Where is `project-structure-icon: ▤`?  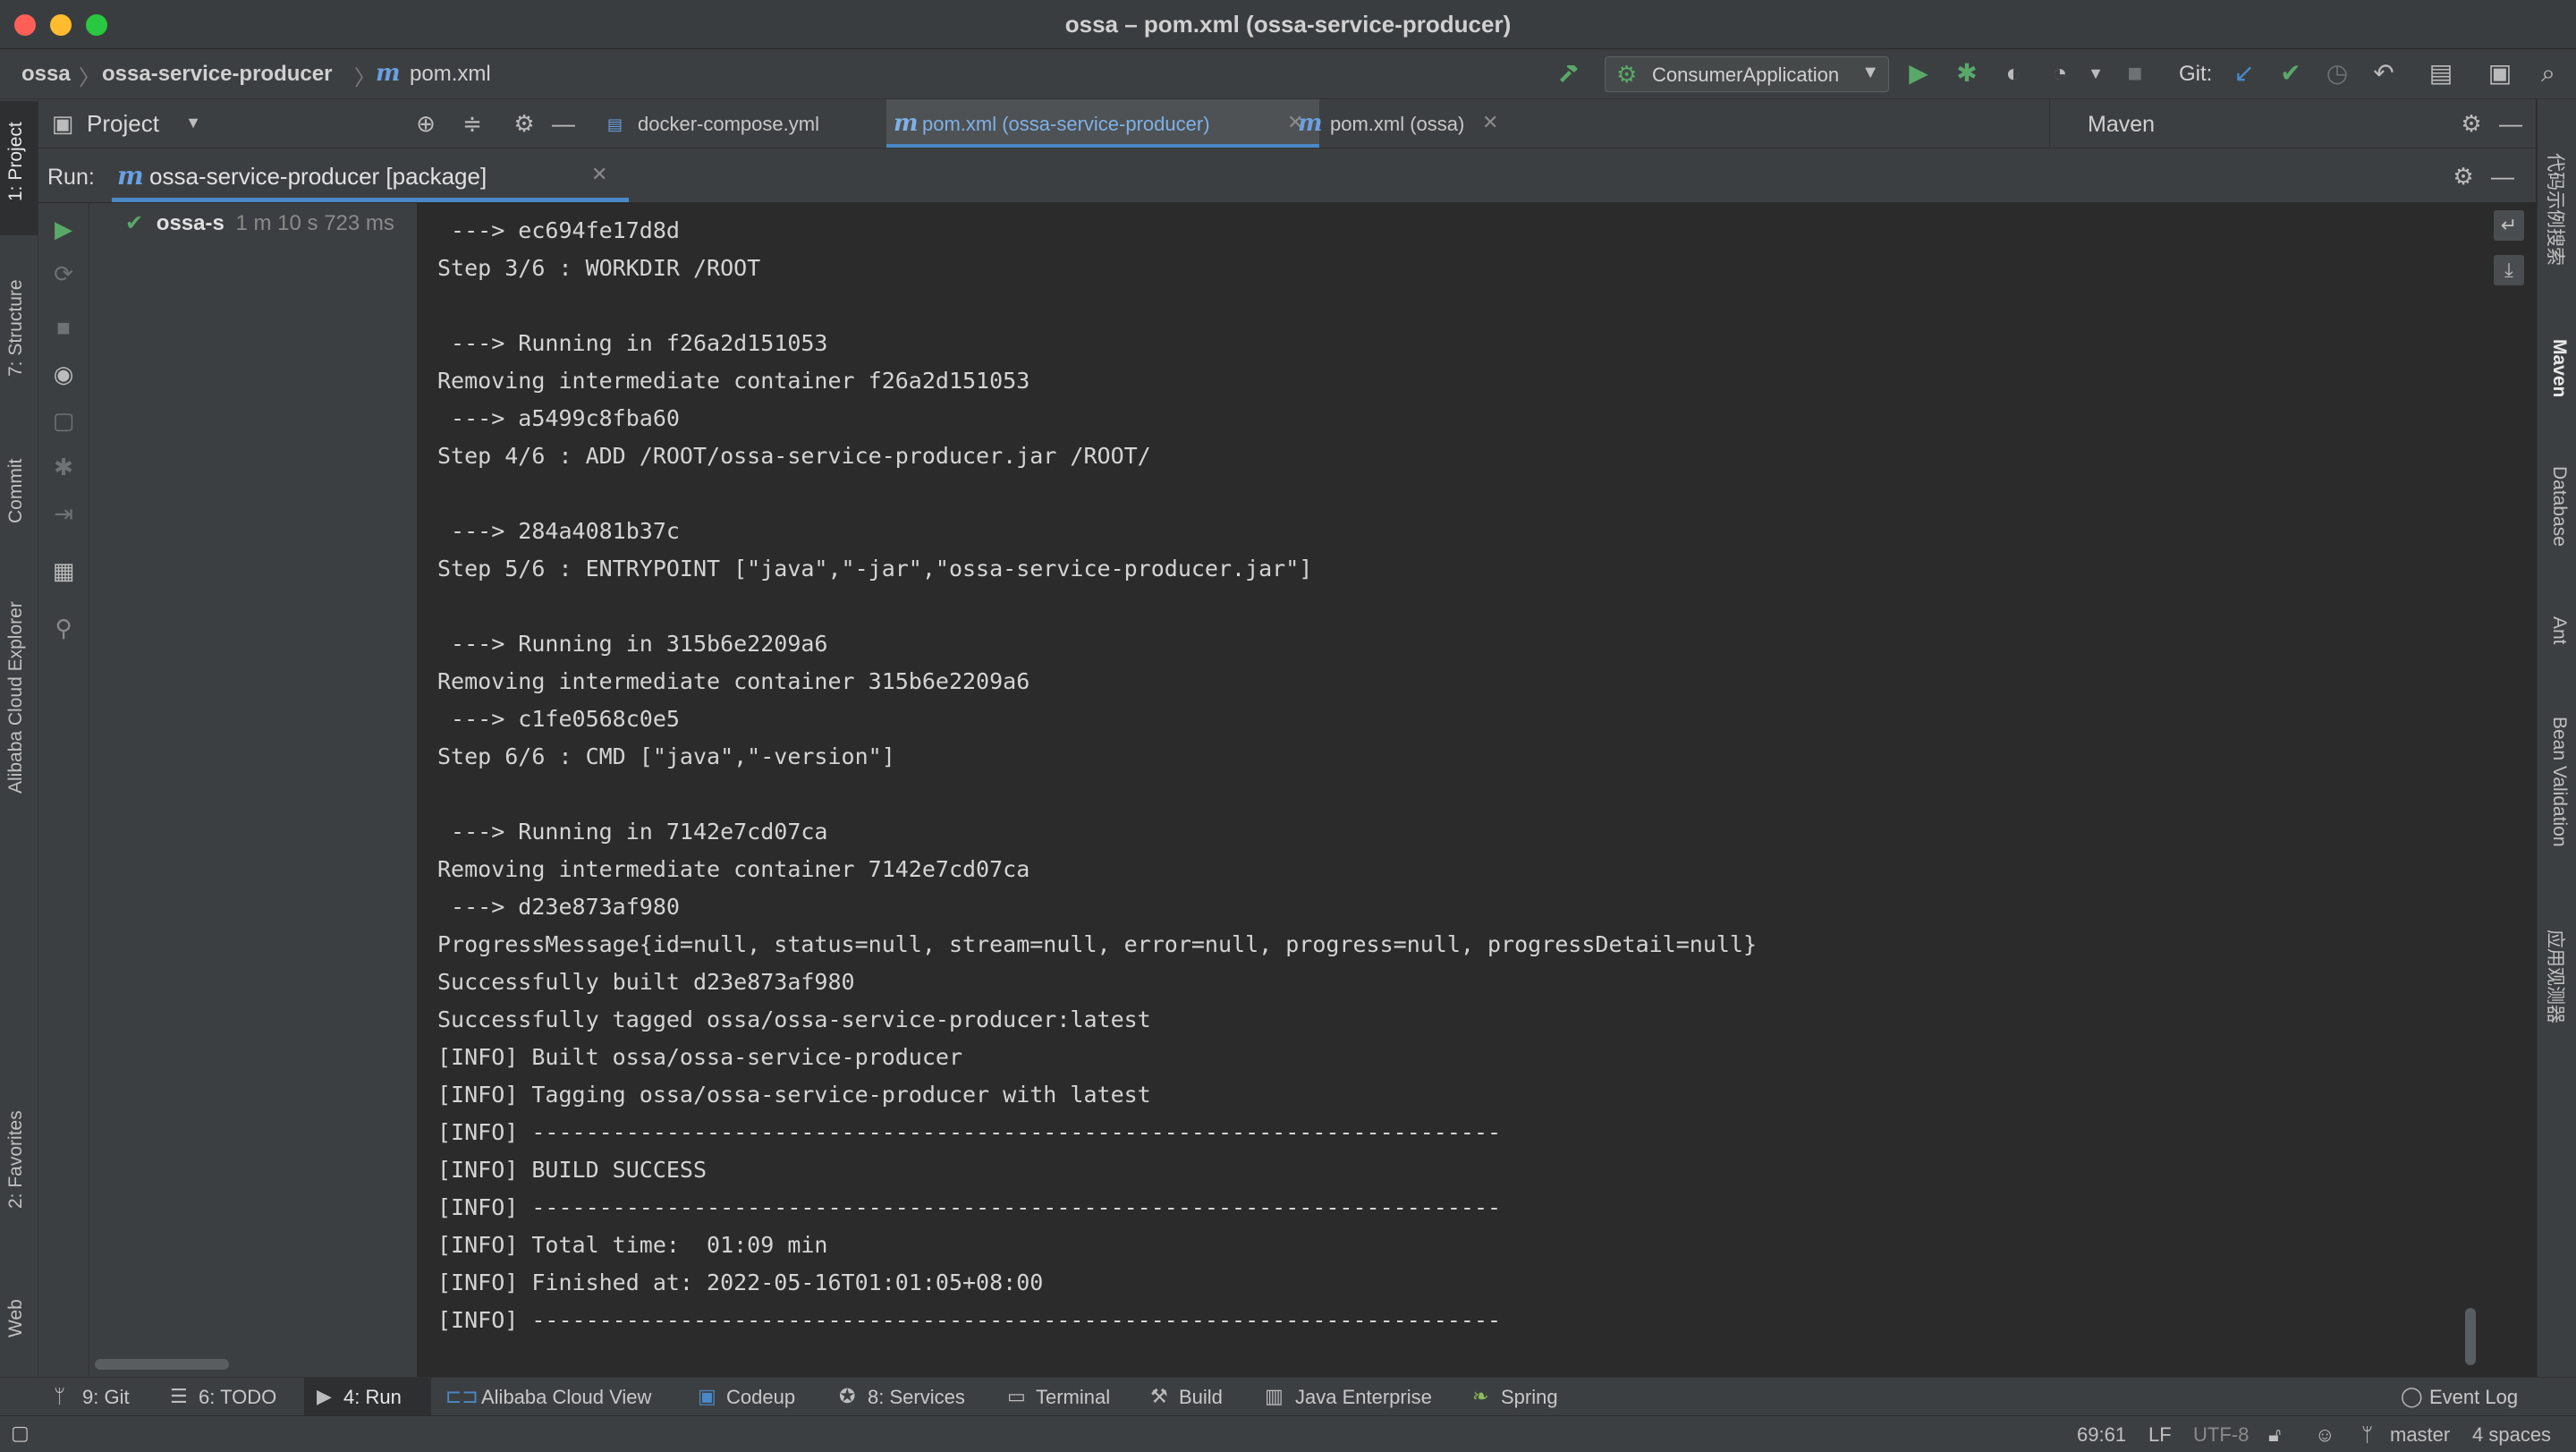 project-structure-icon: ▤ is located at coordinates (2441, 73).